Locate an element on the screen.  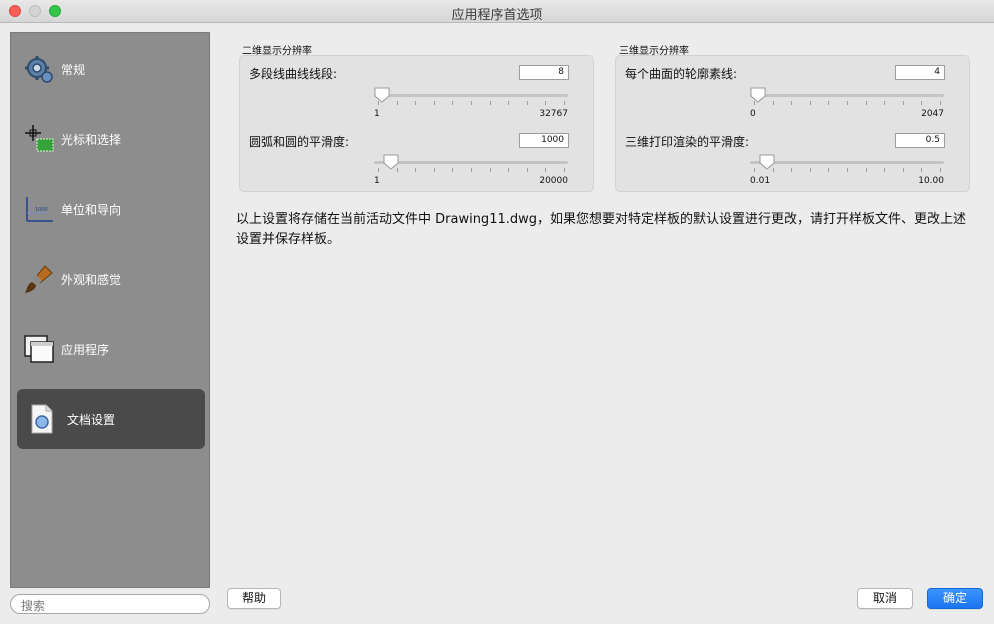
polyline-segments-slider: 1 32767 is located at coordinates (471, 103).